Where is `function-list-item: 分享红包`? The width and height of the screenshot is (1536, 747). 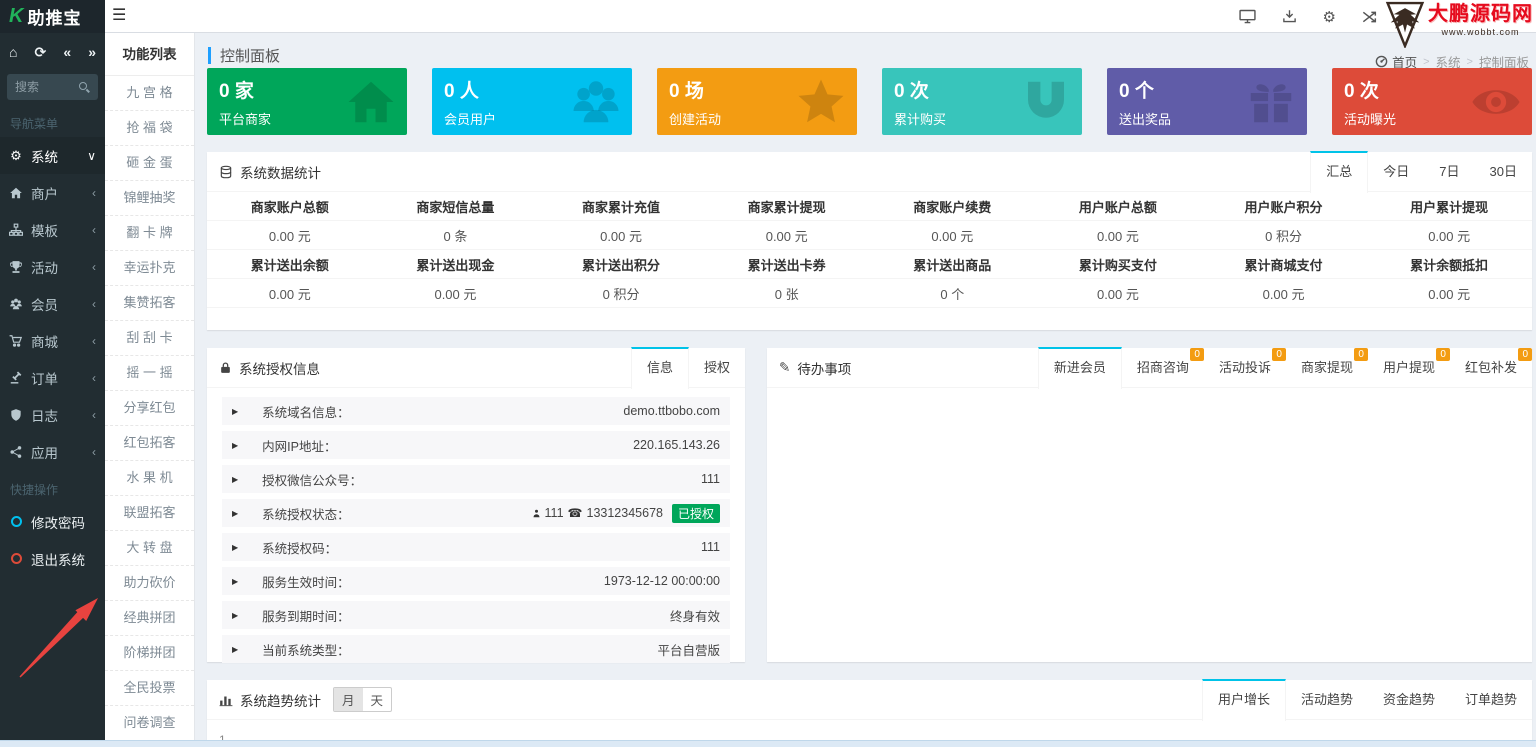 function-list-item: 分享红包 is located at coordinates (149, 408).